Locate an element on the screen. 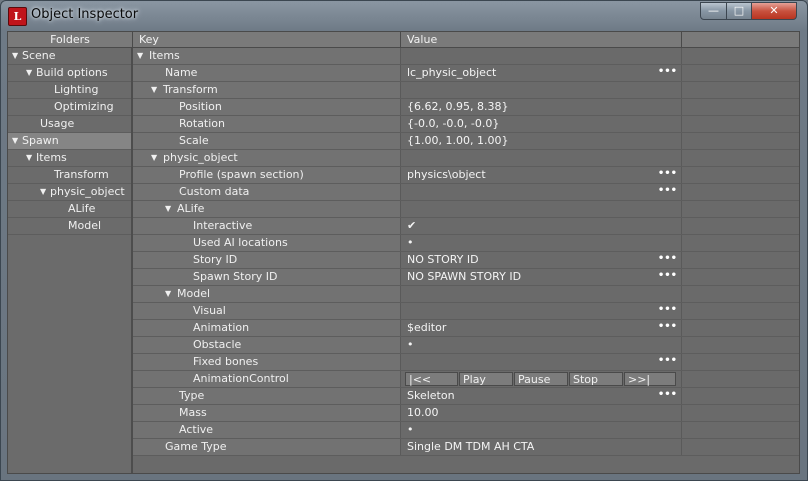 The width and height of the screenshot is (808, 481). animation-control-button: Play is located at coordinates (486, 379).